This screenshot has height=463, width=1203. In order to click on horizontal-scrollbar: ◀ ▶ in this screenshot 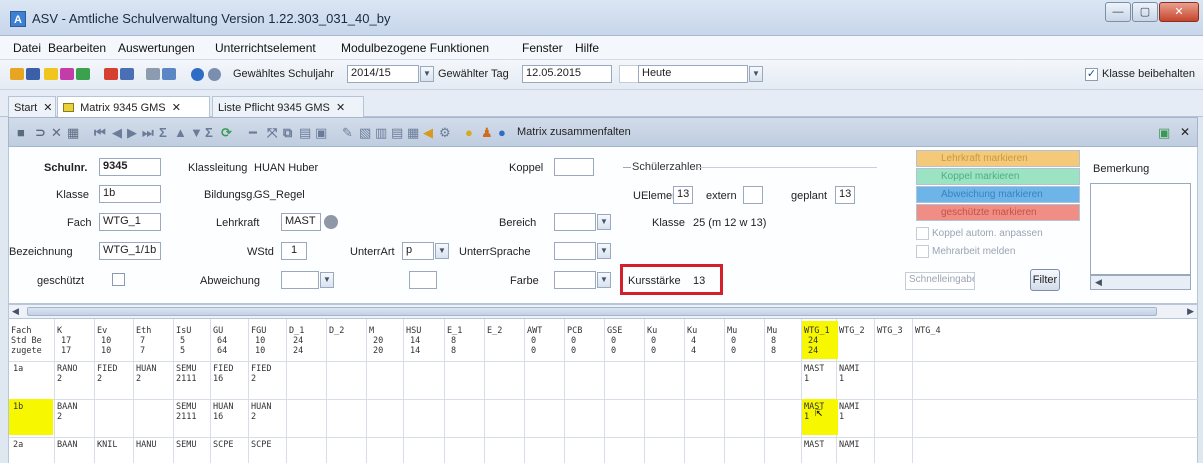, I will do `click(603, 311)`.